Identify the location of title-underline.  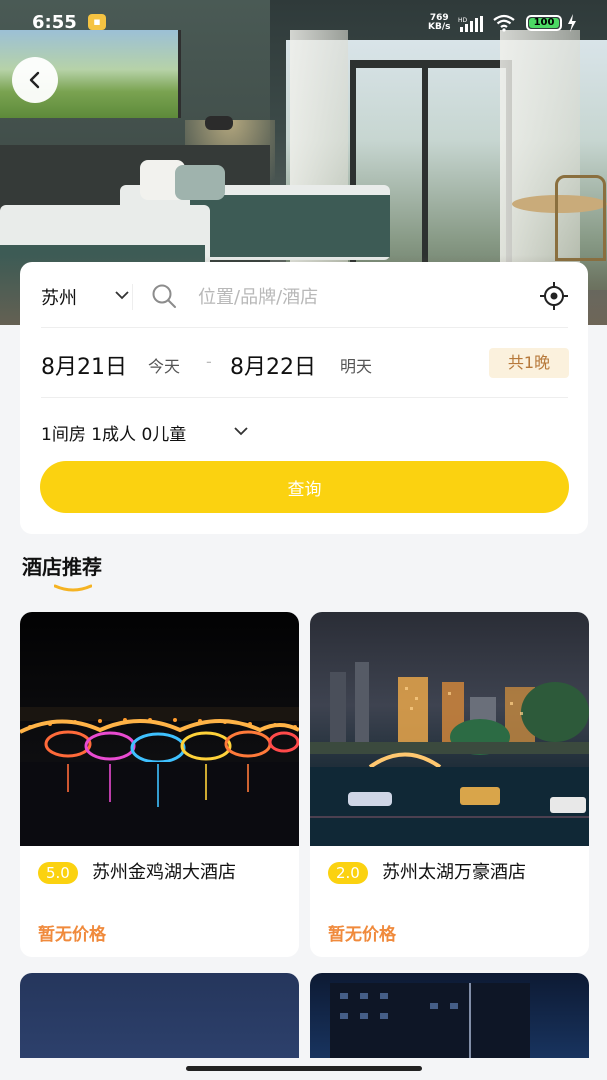
(73, 588).